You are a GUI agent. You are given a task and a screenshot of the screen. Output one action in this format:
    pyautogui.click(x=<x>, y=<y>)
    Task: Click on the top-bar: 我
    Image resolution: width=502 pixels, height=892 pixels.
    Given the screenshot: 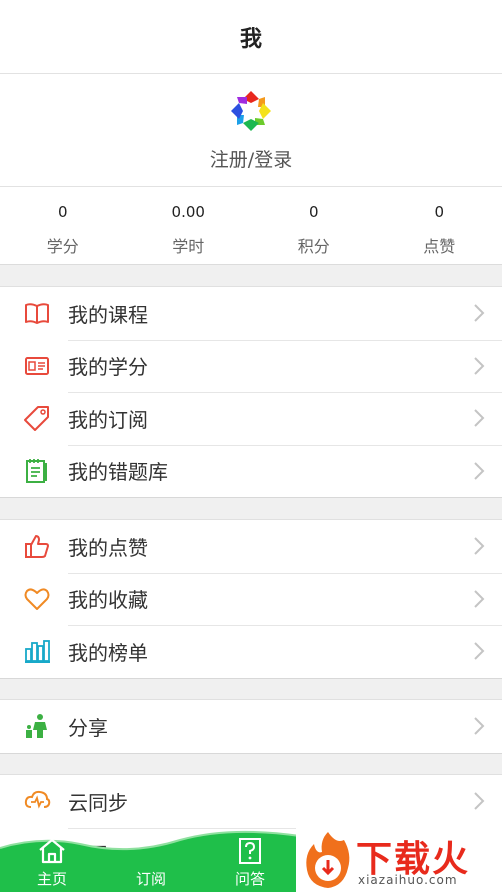 What is the action you would take?
    pyautogui.click(x=251, y=37)
    